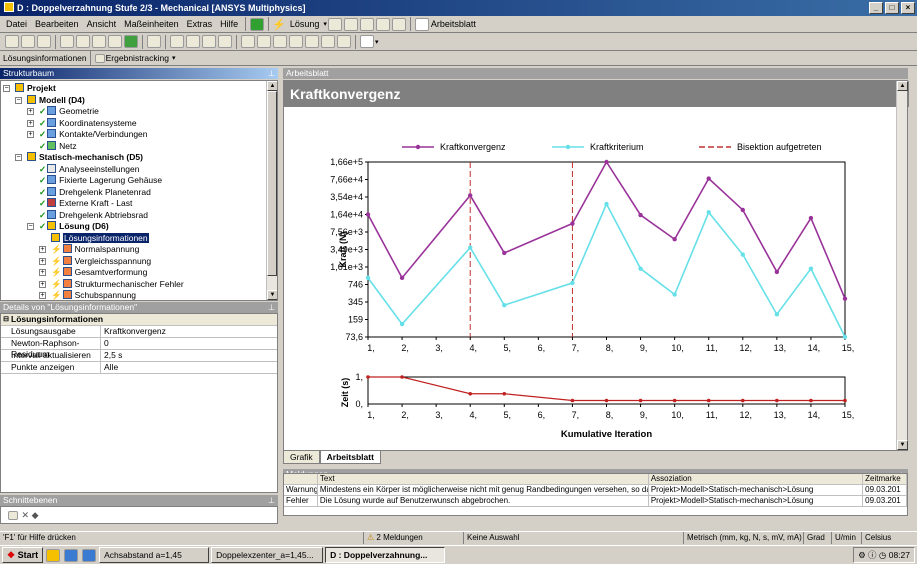 This screenshot has width=917, height=564. I want to click on body-icon, so click(131, 41).